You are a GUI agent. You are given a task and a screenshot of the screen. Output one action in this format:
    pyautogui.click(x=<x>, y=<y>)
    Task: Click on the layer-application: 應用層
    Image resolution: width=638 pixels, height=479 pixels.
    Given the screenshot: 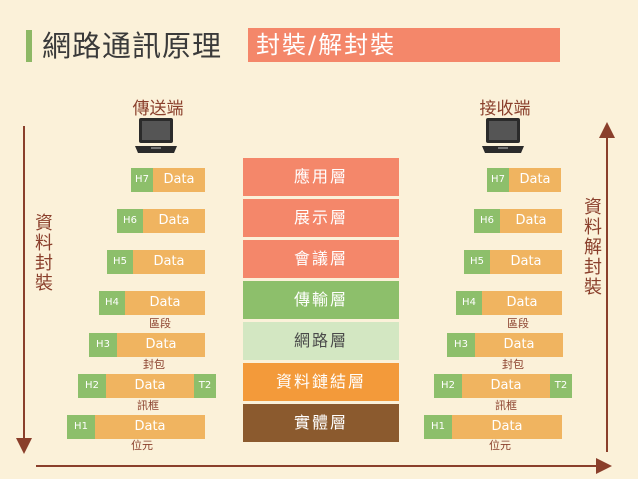 What is the action you would take?
    pyautogui.click(x=321, y=177)
    